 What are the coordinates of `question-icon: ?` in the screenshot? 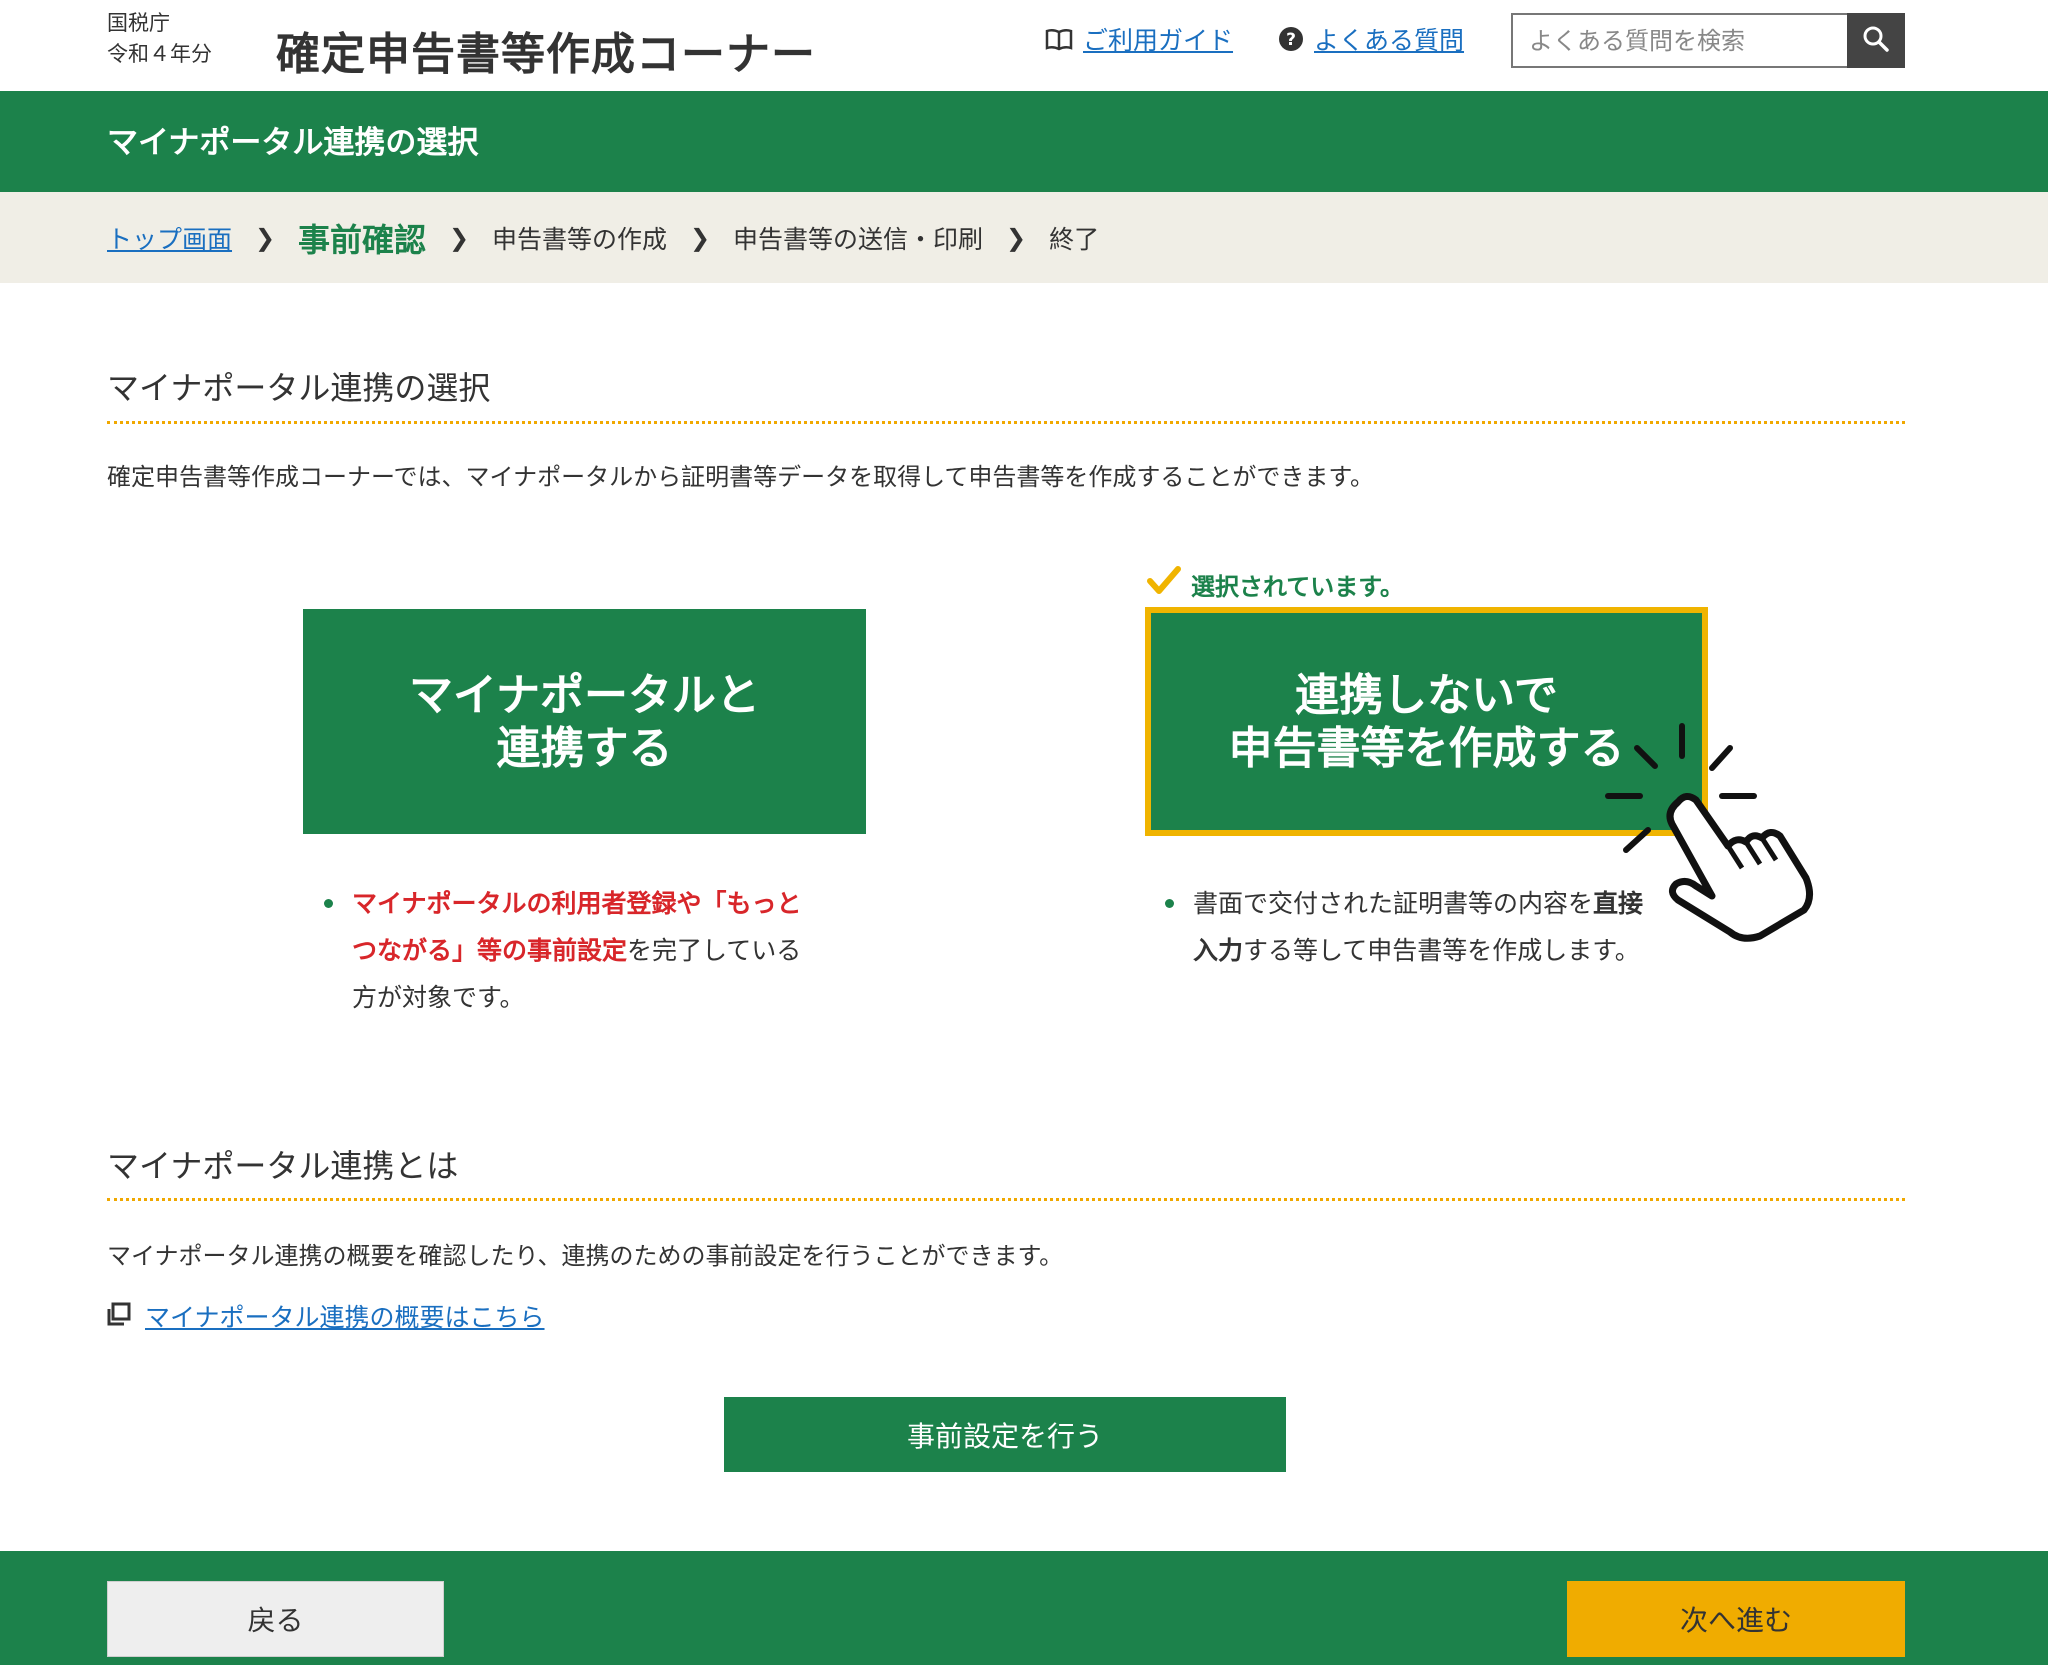 It's located at (1291, 39).